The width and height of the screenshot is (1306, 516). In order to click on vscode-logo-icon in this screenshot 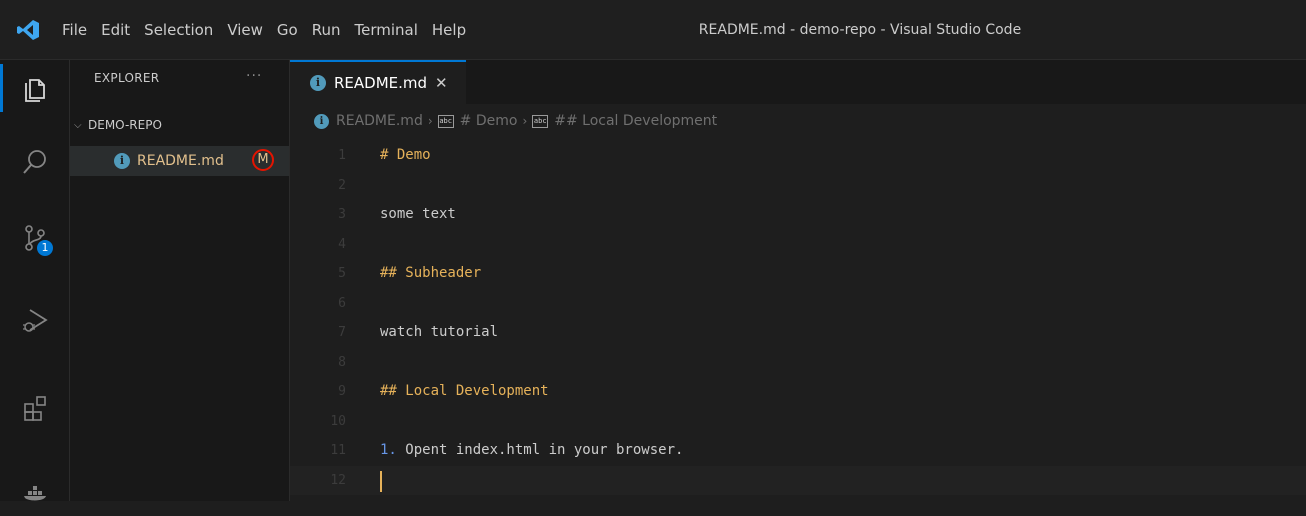, I will do `click(28, 30)`.